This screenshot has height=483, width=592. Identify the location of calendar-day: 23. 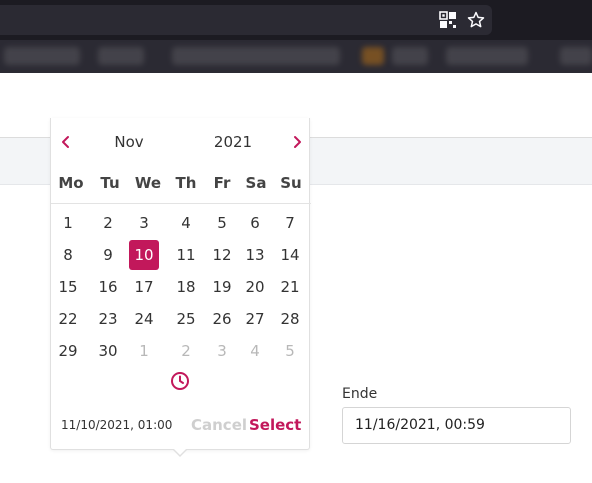
(108, 319).